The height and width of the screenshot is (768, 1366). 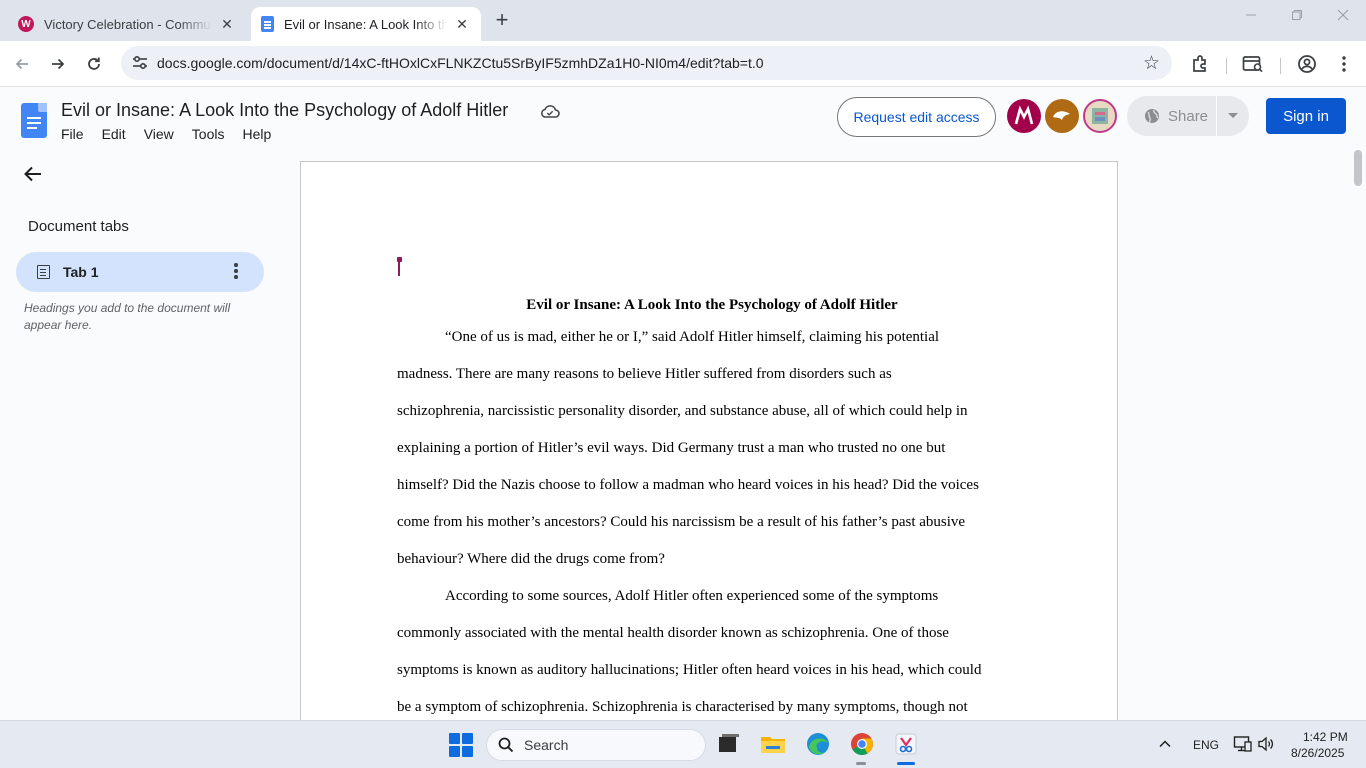 What do you see at coordinates (114, 134) in the screenshot?
I see `menu-edit: Edit` at bounding box center [114, 134].